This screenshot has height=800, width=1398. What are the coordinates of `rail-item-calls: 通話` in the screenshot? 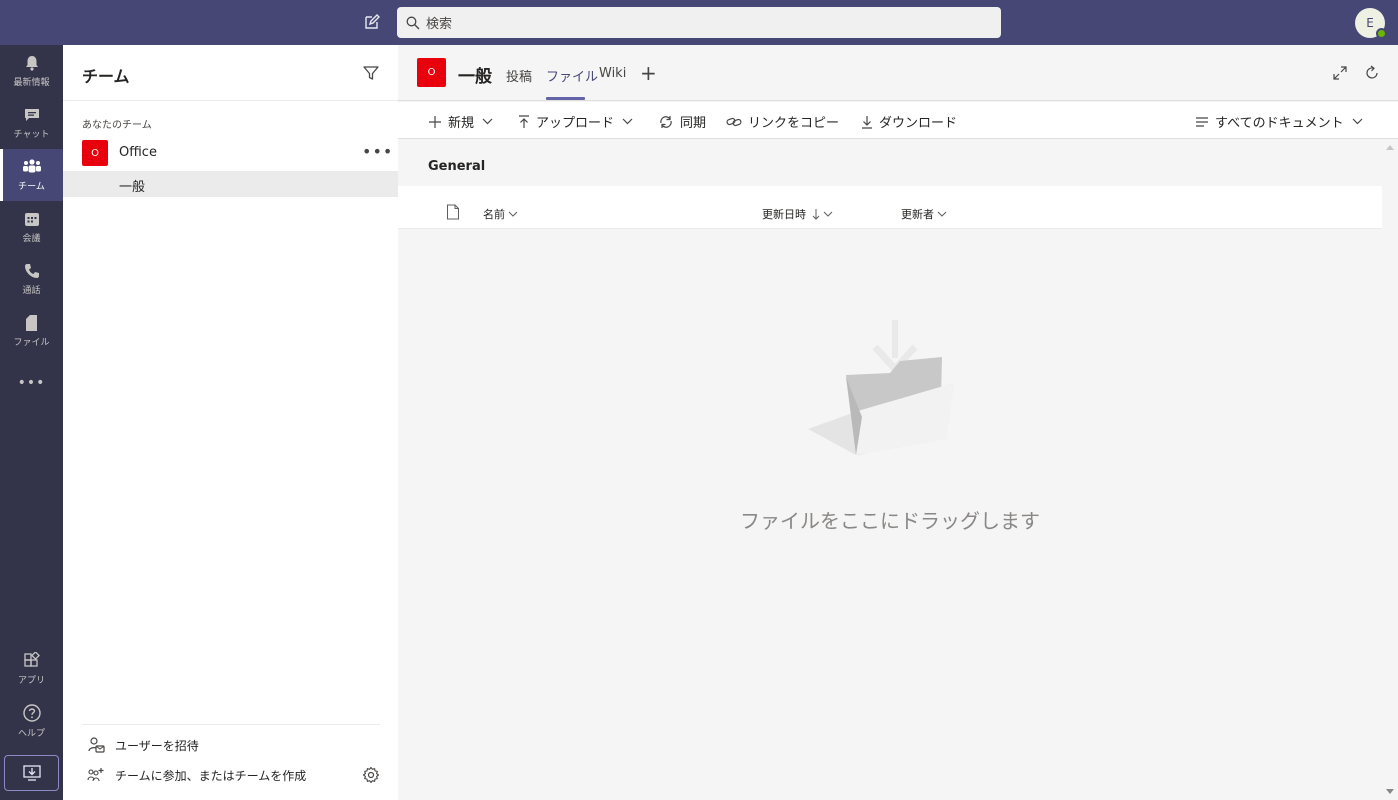 It's located at (31, 279).